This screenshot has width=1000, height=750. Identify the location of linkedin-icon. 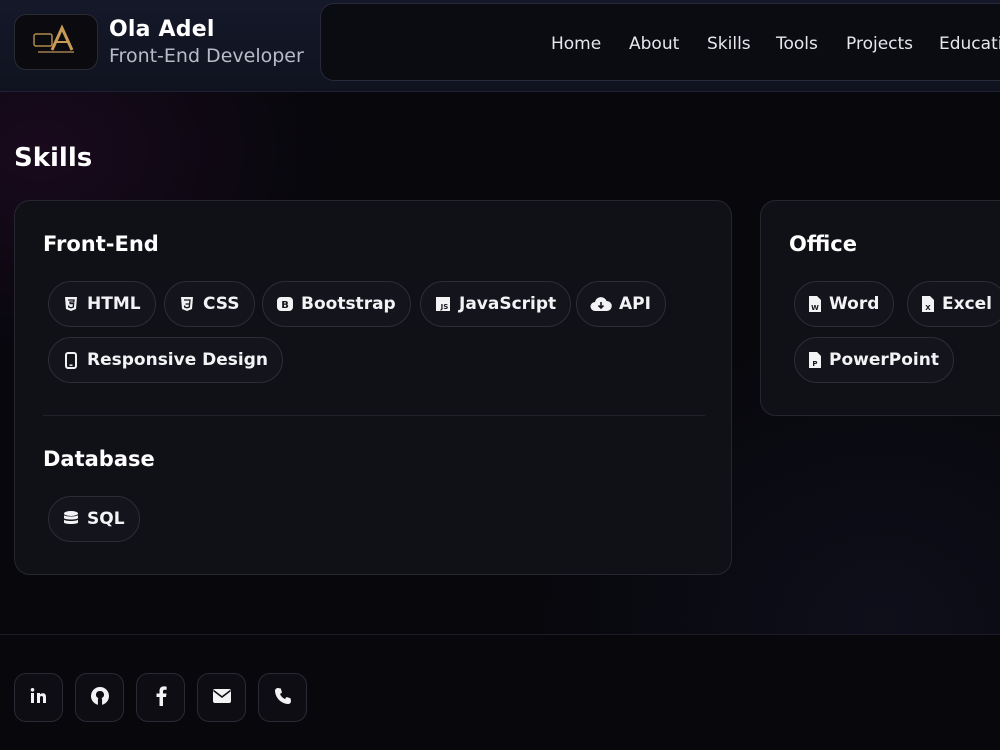
(39, 698).